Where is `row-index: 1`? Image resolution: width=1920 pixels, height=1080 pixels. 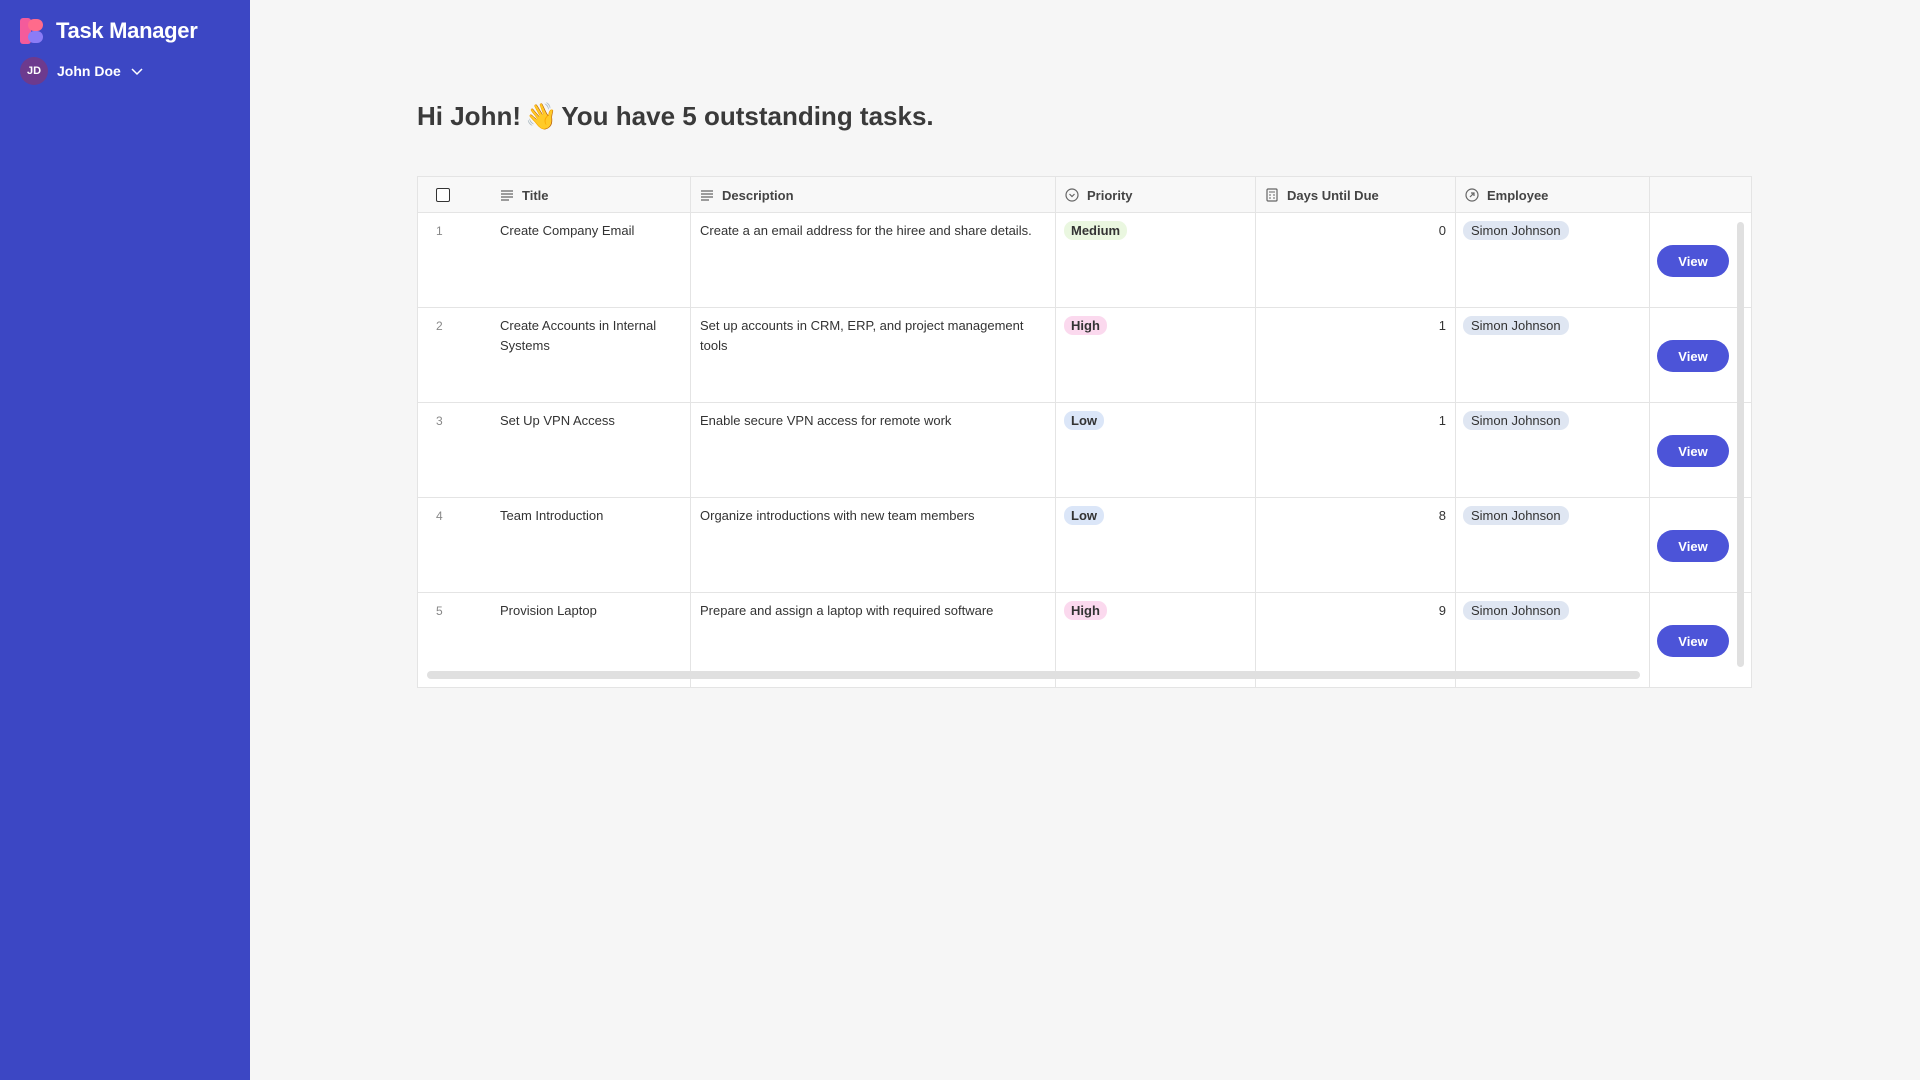
row-index: 1 is located at coordinates (439, 231).